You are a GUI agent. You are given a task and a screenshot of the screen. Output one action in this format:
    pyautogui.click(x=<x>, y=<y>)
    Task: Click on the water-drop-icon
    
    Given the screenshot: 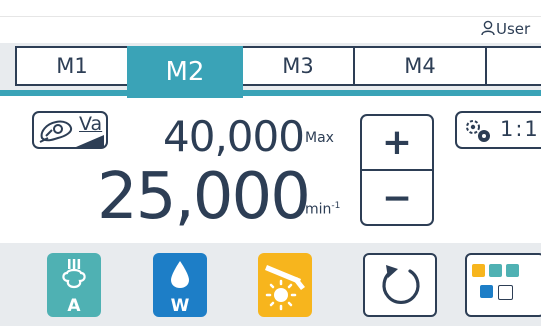 What is the action you would take?
    pyautogui.click(x=180, y=274)
    